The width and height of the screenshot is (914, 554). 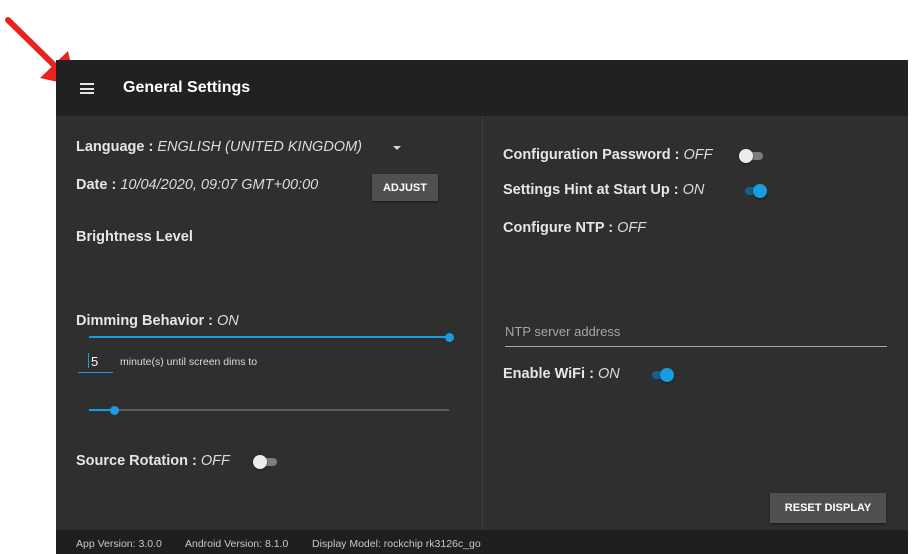 What do you see at coordinates (266, 462) in the screenshot?
I see `source-rotation-toggle` at bounding box center [266, 462].